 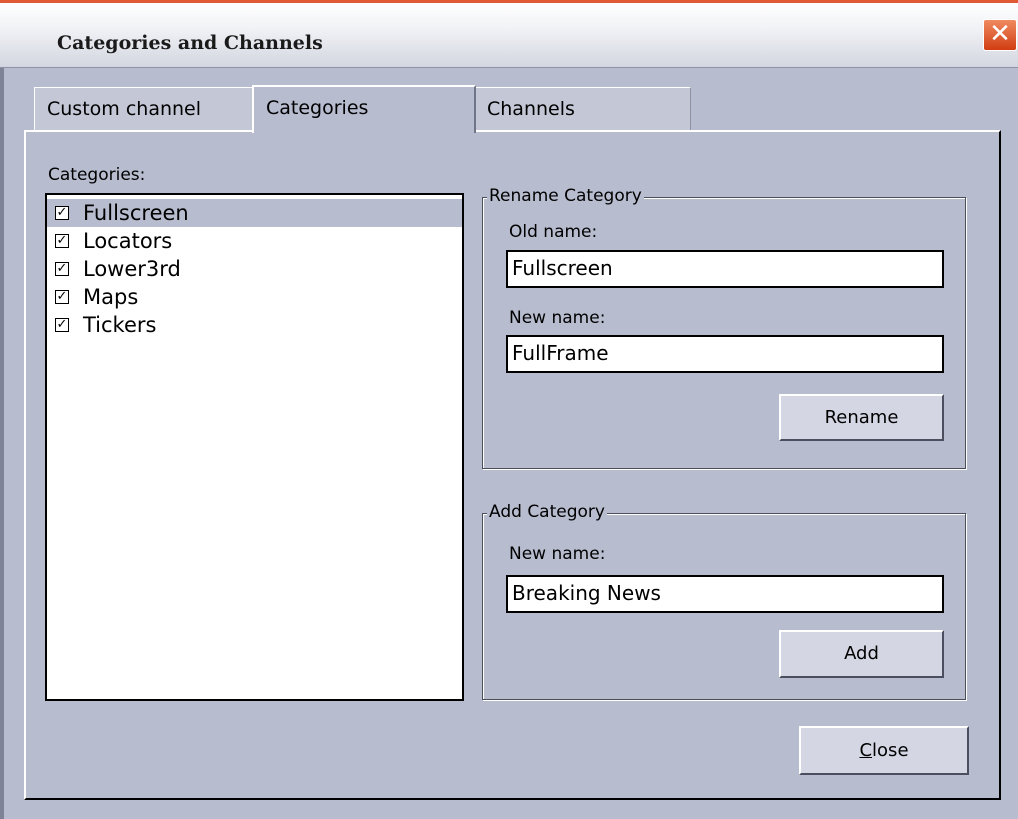 What do you see at coordinates (509, 35) in the screenshot?
I see `title-bar: Categories and Channels ✕` at bounding box center [509, 35].